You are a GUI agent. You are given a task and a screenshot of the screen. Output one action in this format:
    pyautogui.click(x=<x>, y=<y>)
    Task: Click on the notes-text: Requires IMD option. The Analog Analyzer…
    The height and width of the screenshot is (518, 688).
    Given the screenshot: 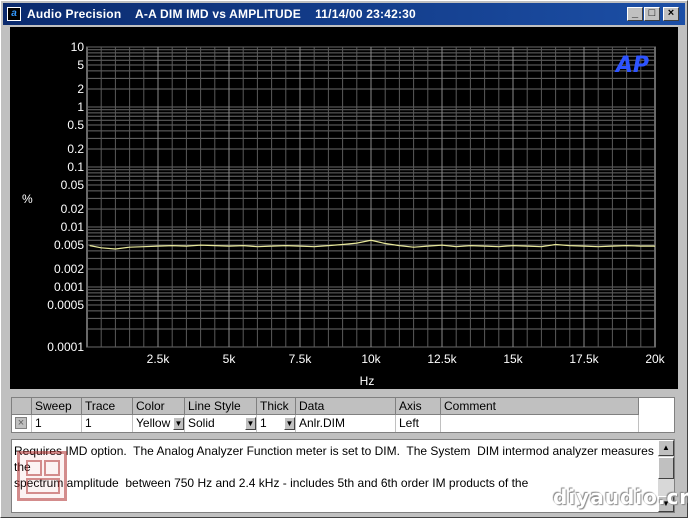 What is the action you would take?
    pyautogui.click(x=336, y=467)
    